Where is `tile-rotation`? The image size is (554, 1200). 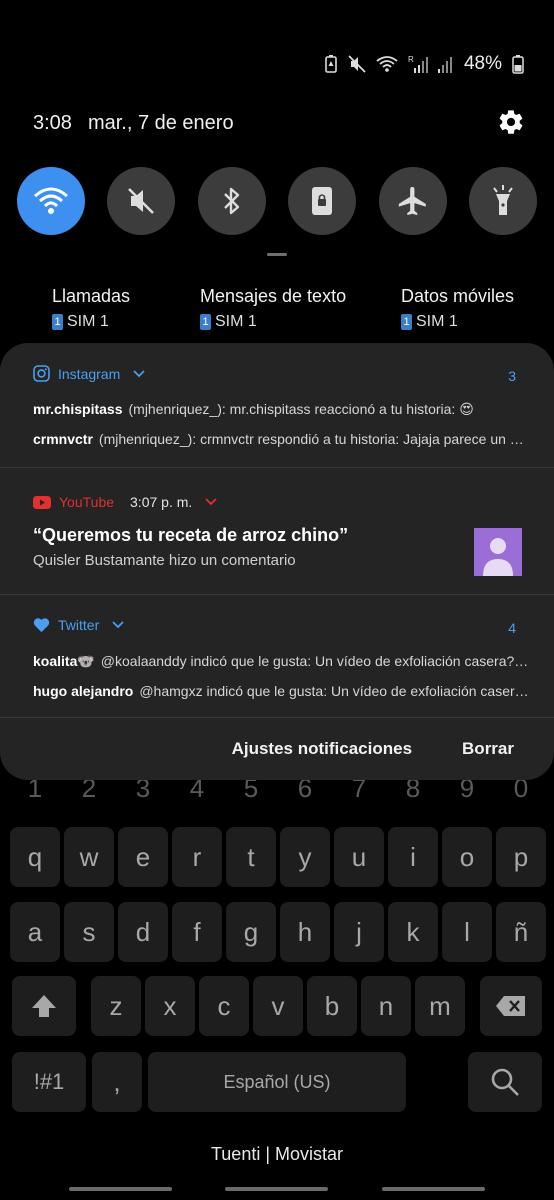 tile-rotation is located at coordinates (322, 201).